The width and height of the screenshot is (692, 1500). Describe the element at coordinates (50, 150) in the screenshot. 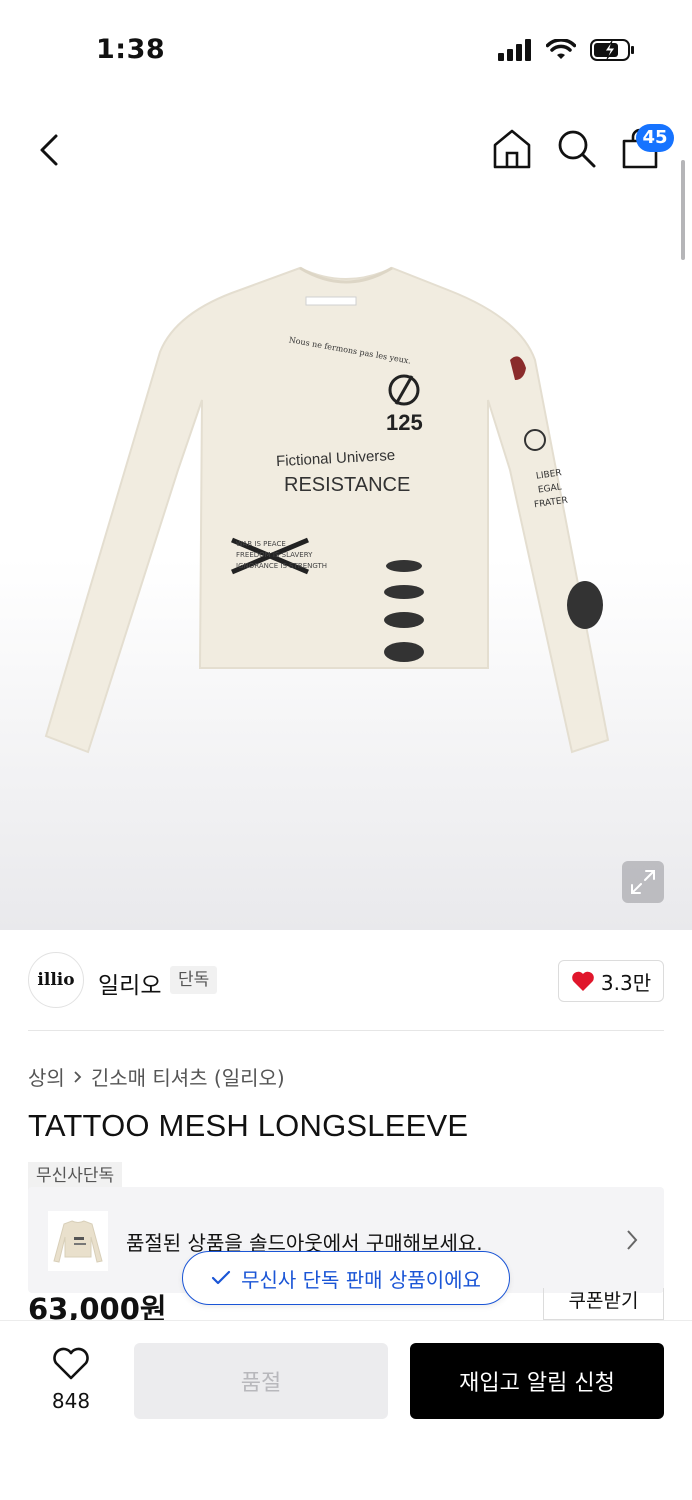

I see `back-icon` at that location.